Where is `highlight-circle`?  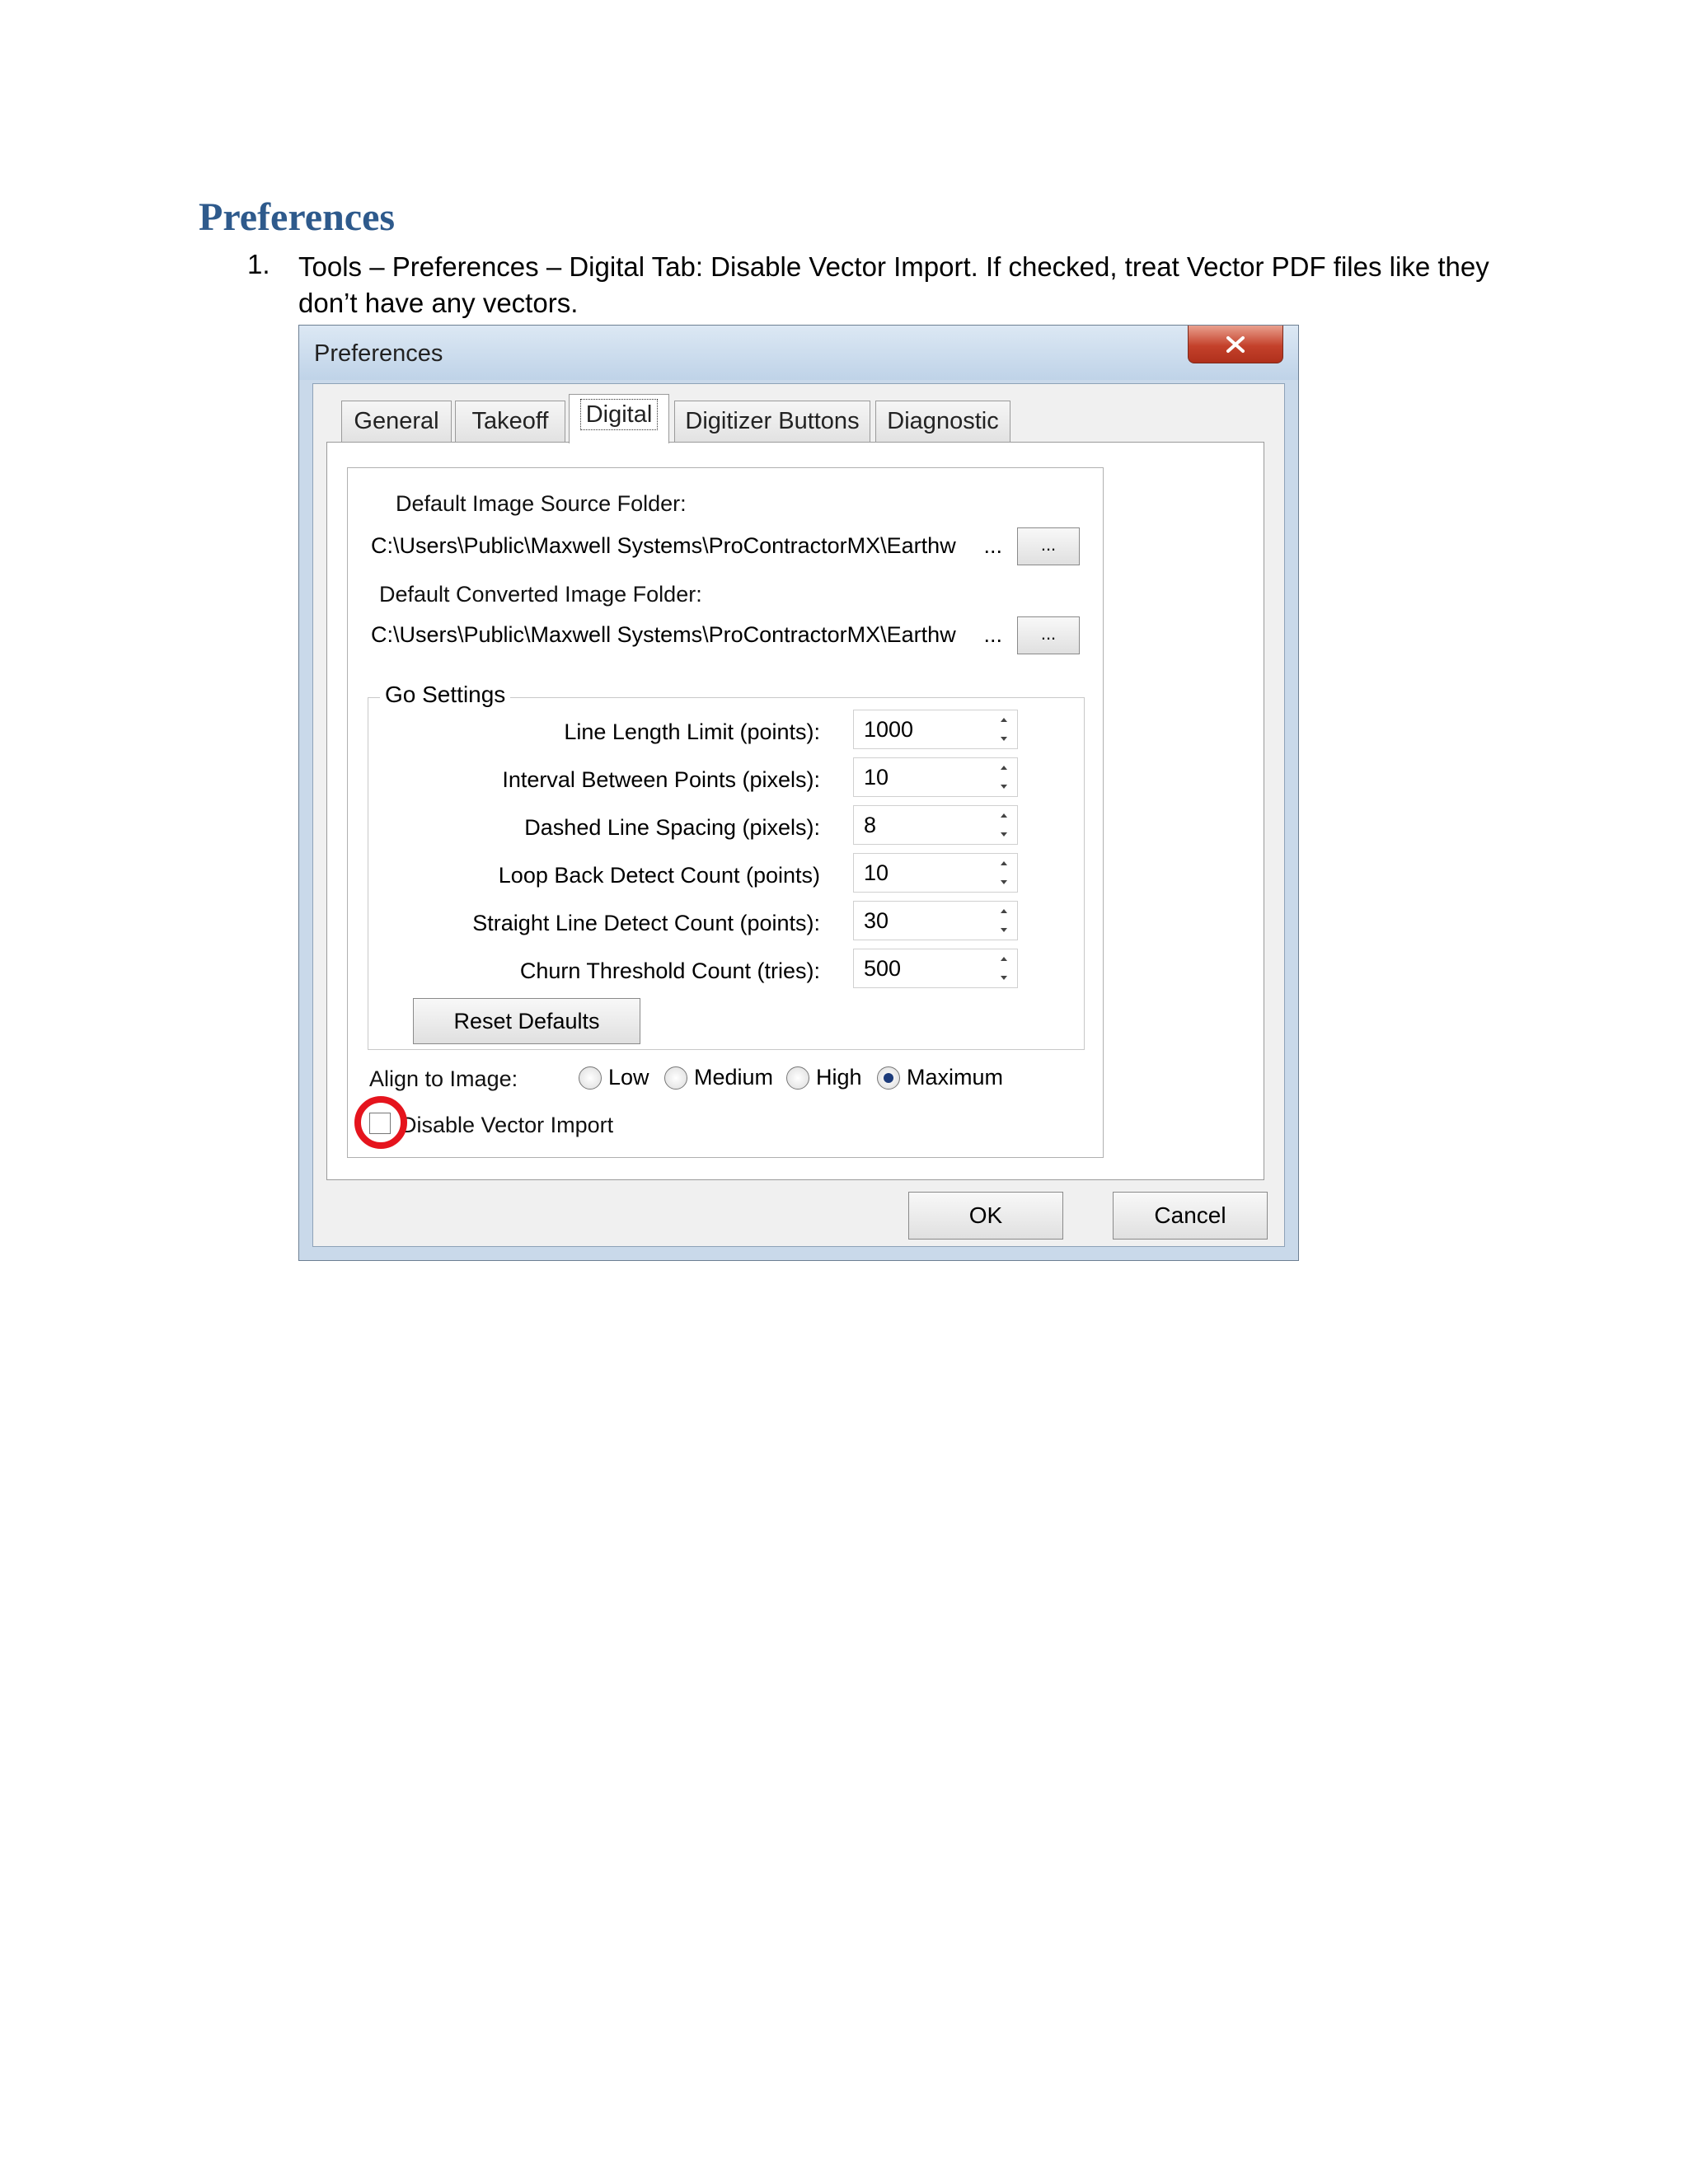 highlight-circle is located at coordinates (381, 1122).